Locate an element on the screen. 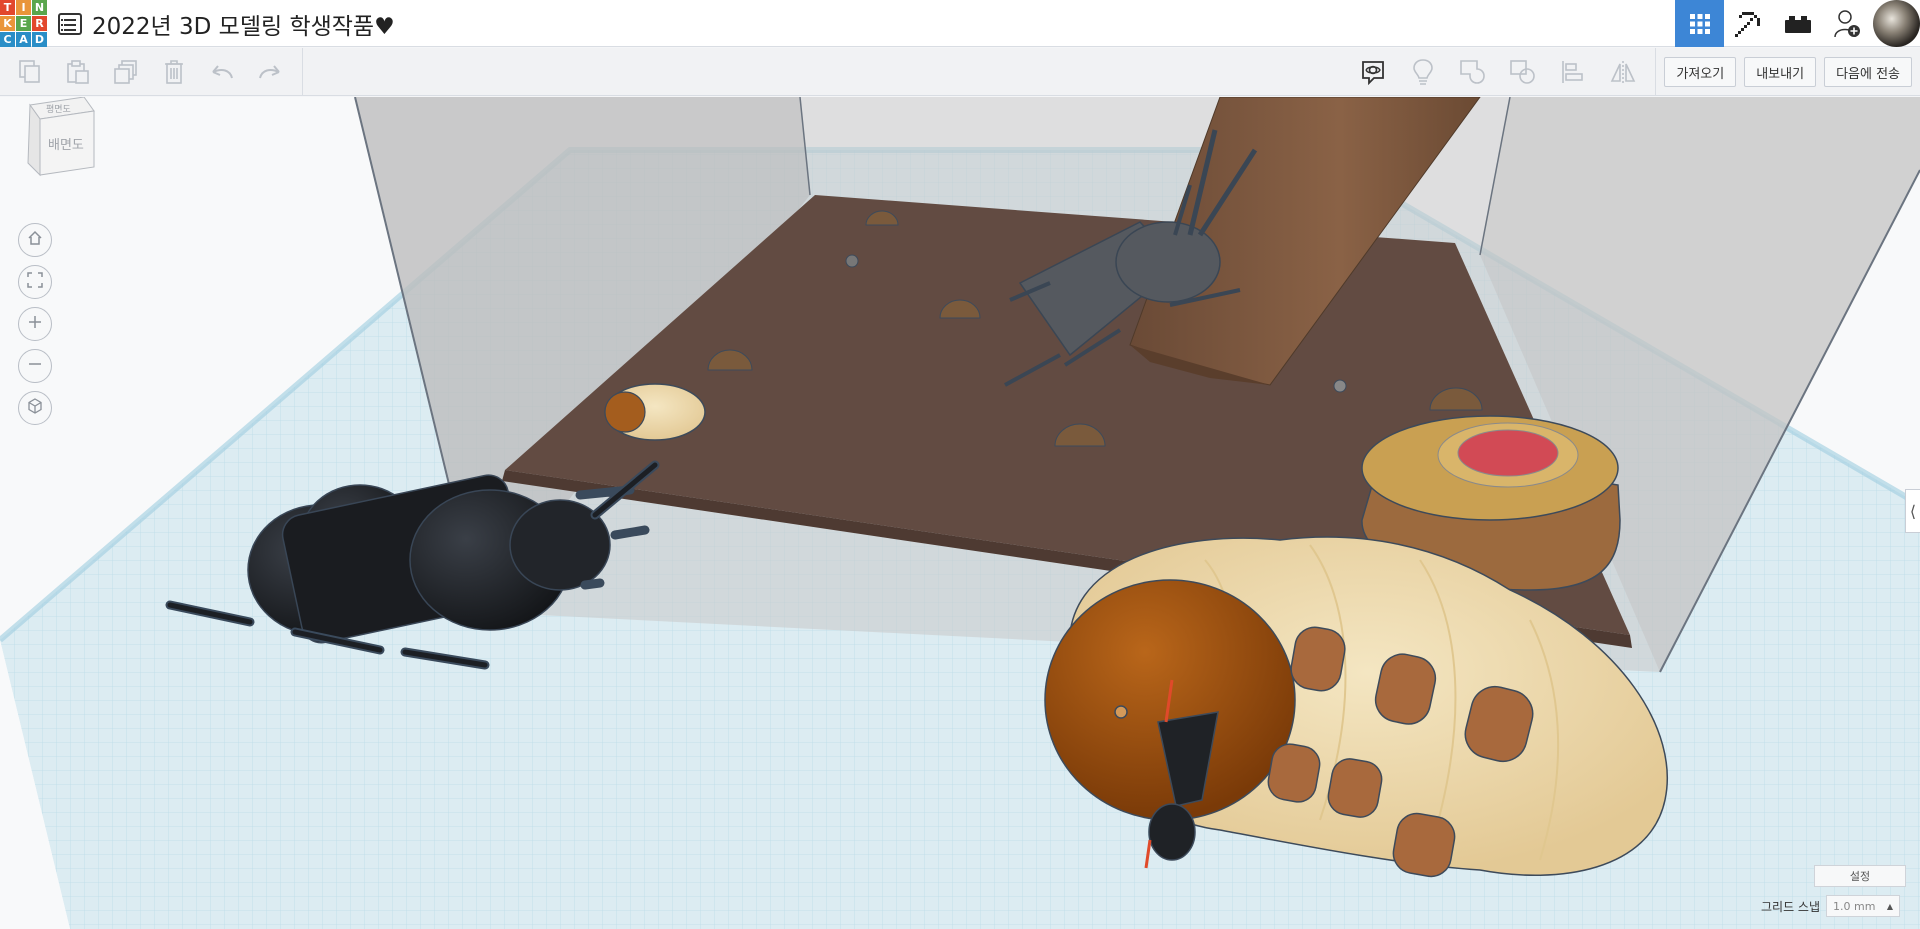 Image resolution: width=1920 pixels, height=929 pixels. grid-snap-control: 그리드 스냅 1.0 mm ▲ is located at coordinates (1830, 906).